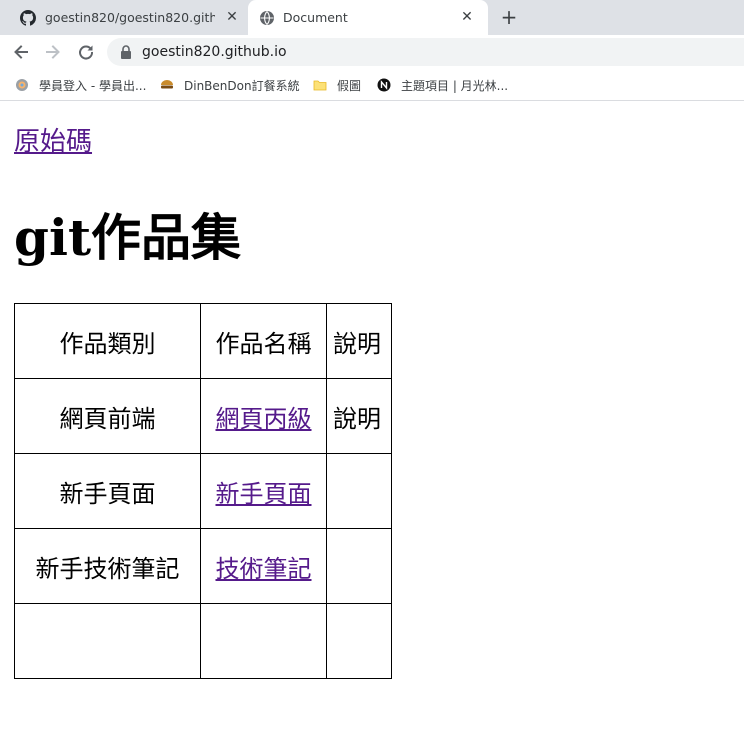 Image resolution: width=744 pixels, height=732 pixels. I want to click on table-row: 網頁前端 網頁丙級 說明, so click(203, 416).